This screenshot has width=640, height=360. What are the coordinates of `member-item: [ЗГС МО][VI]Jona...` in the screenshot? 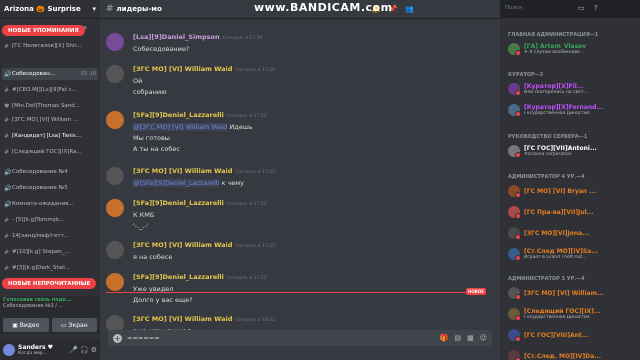 It's located at (573, 233).